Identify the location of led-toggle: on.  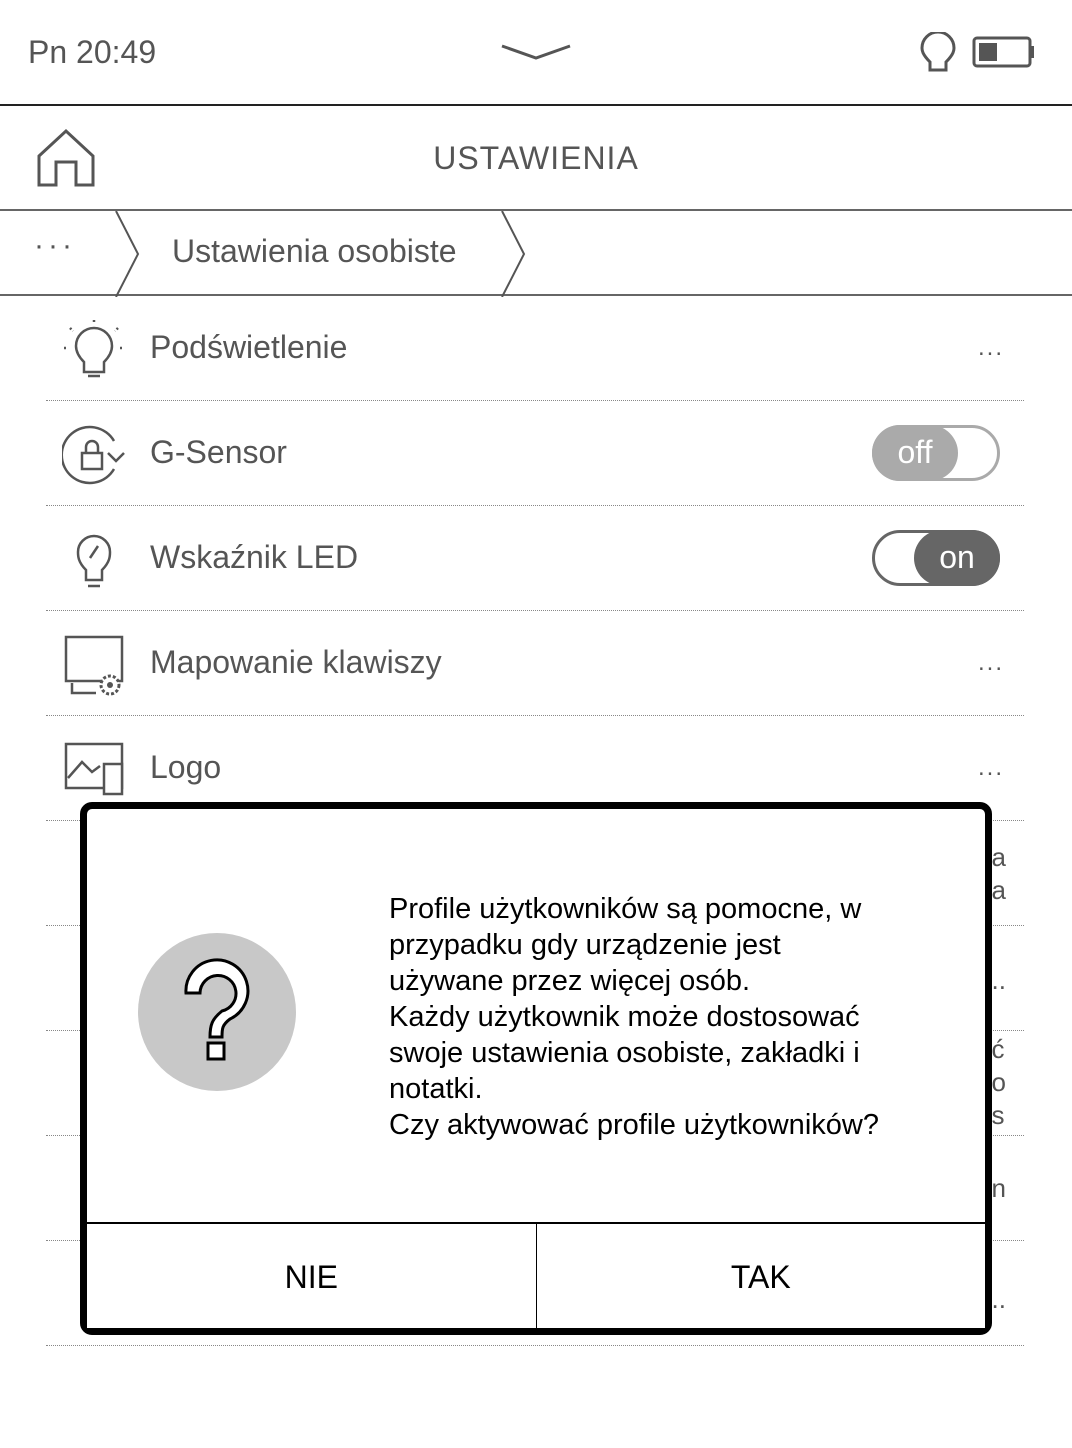
(936, 558).